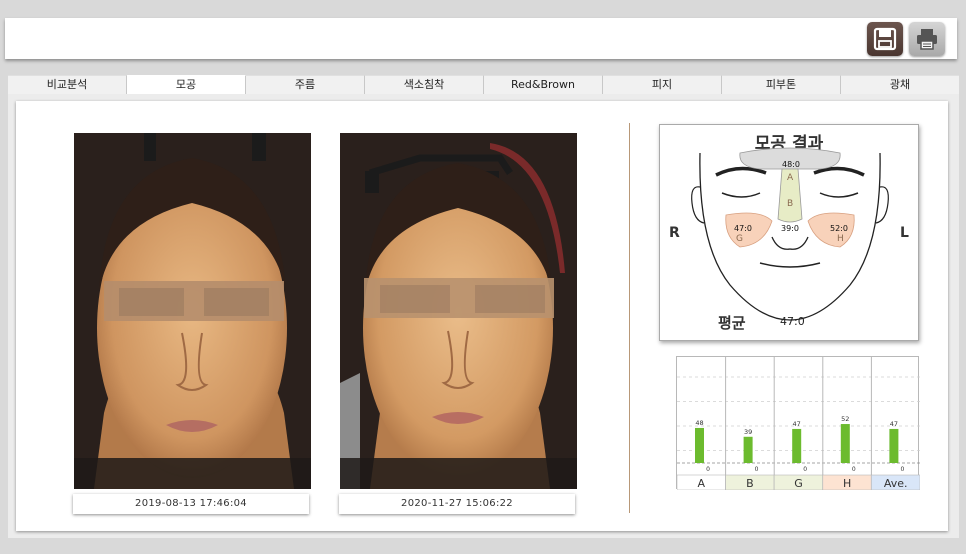 Image resolution: width=966 pixels, height=554 pixels. What do you see at coordinates (67, 84) in the screenshot?
I see `tab-compare: 비교분석` at bounding box center [67, 84].